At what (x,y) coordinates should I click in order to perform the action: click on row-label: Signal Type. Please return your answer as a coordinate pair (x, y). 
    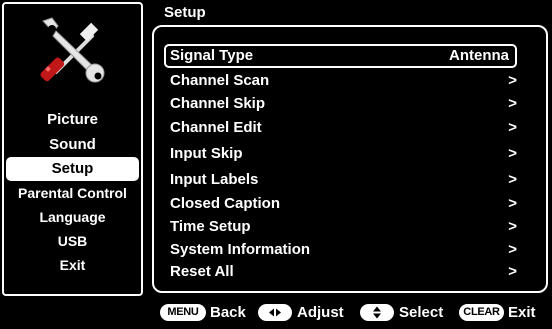
    Looking at the image, I should click on (212, 55).